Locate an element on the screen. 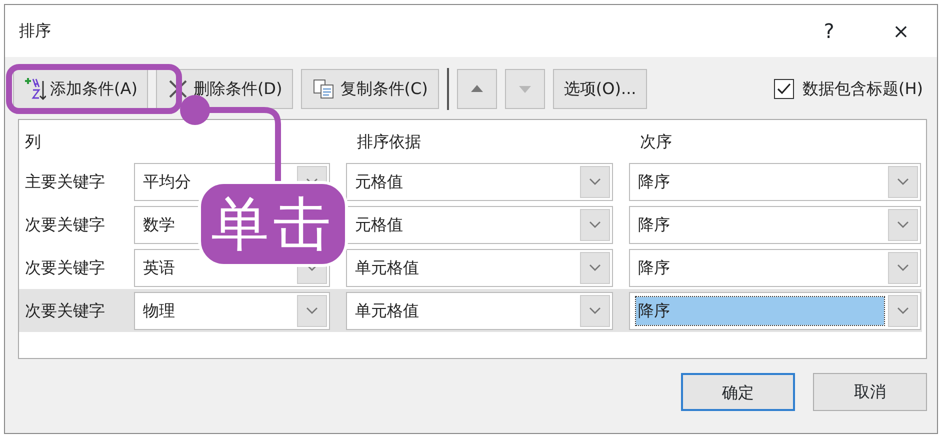 This screenshot has width=945, height=437. column-header: 次序 is located at coordinates (655, 142).